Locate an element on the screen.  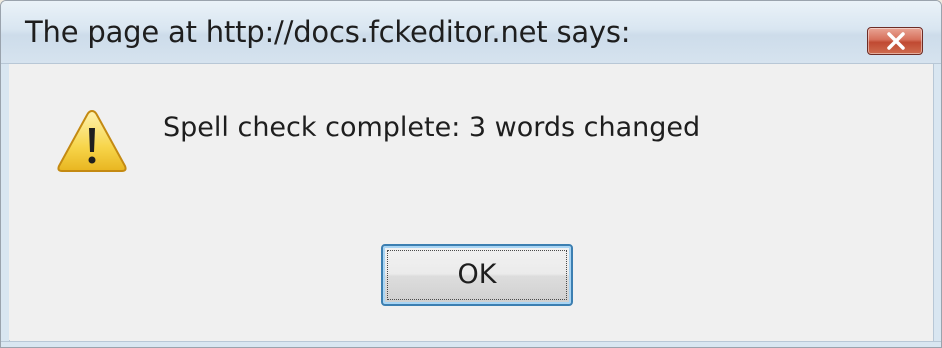
ok-button-label: OK is located at coordinates (477, 274).